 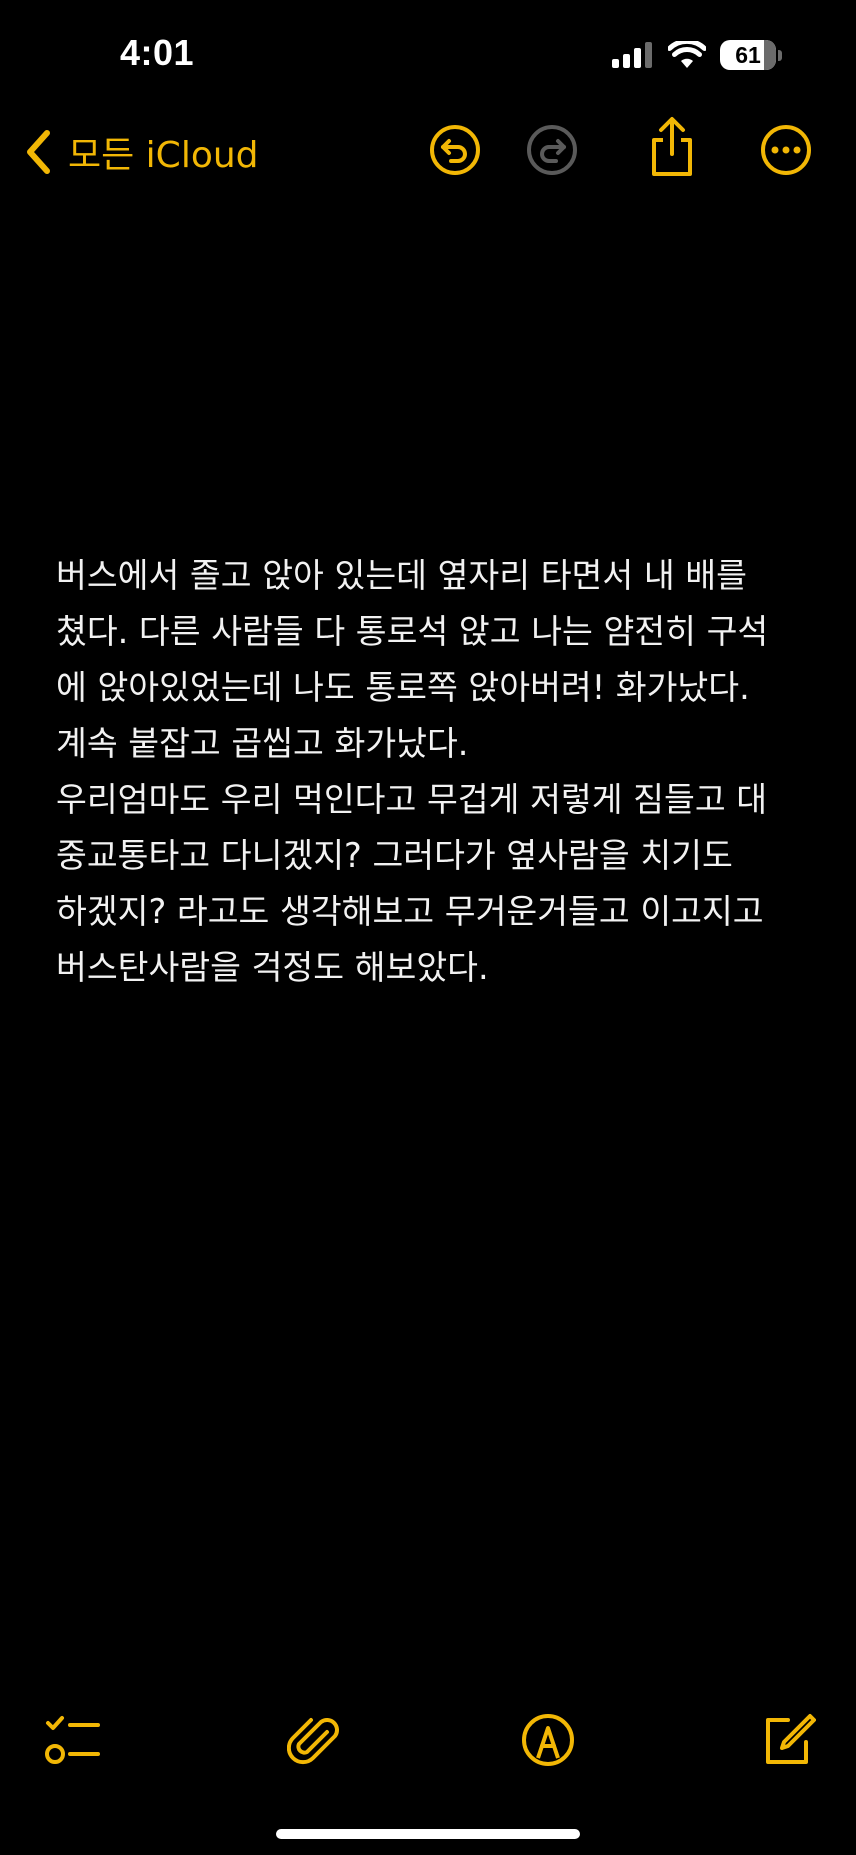 I want to click on compose-icon, so click(x=788, y=1740).